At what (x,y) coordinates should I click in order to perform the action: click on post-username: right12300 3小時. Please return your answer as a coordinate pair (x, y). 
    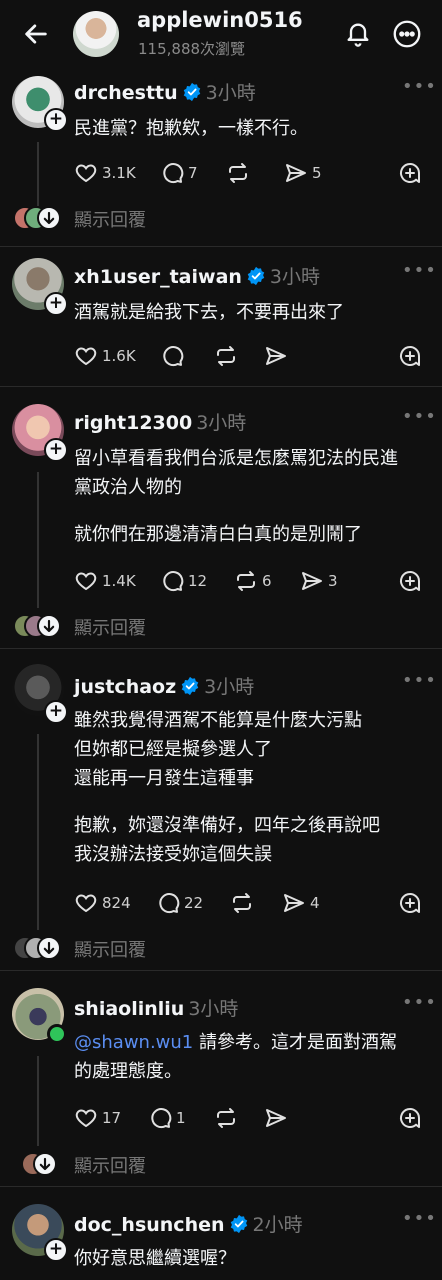
    Looking at the image, I should click on (160, 421).